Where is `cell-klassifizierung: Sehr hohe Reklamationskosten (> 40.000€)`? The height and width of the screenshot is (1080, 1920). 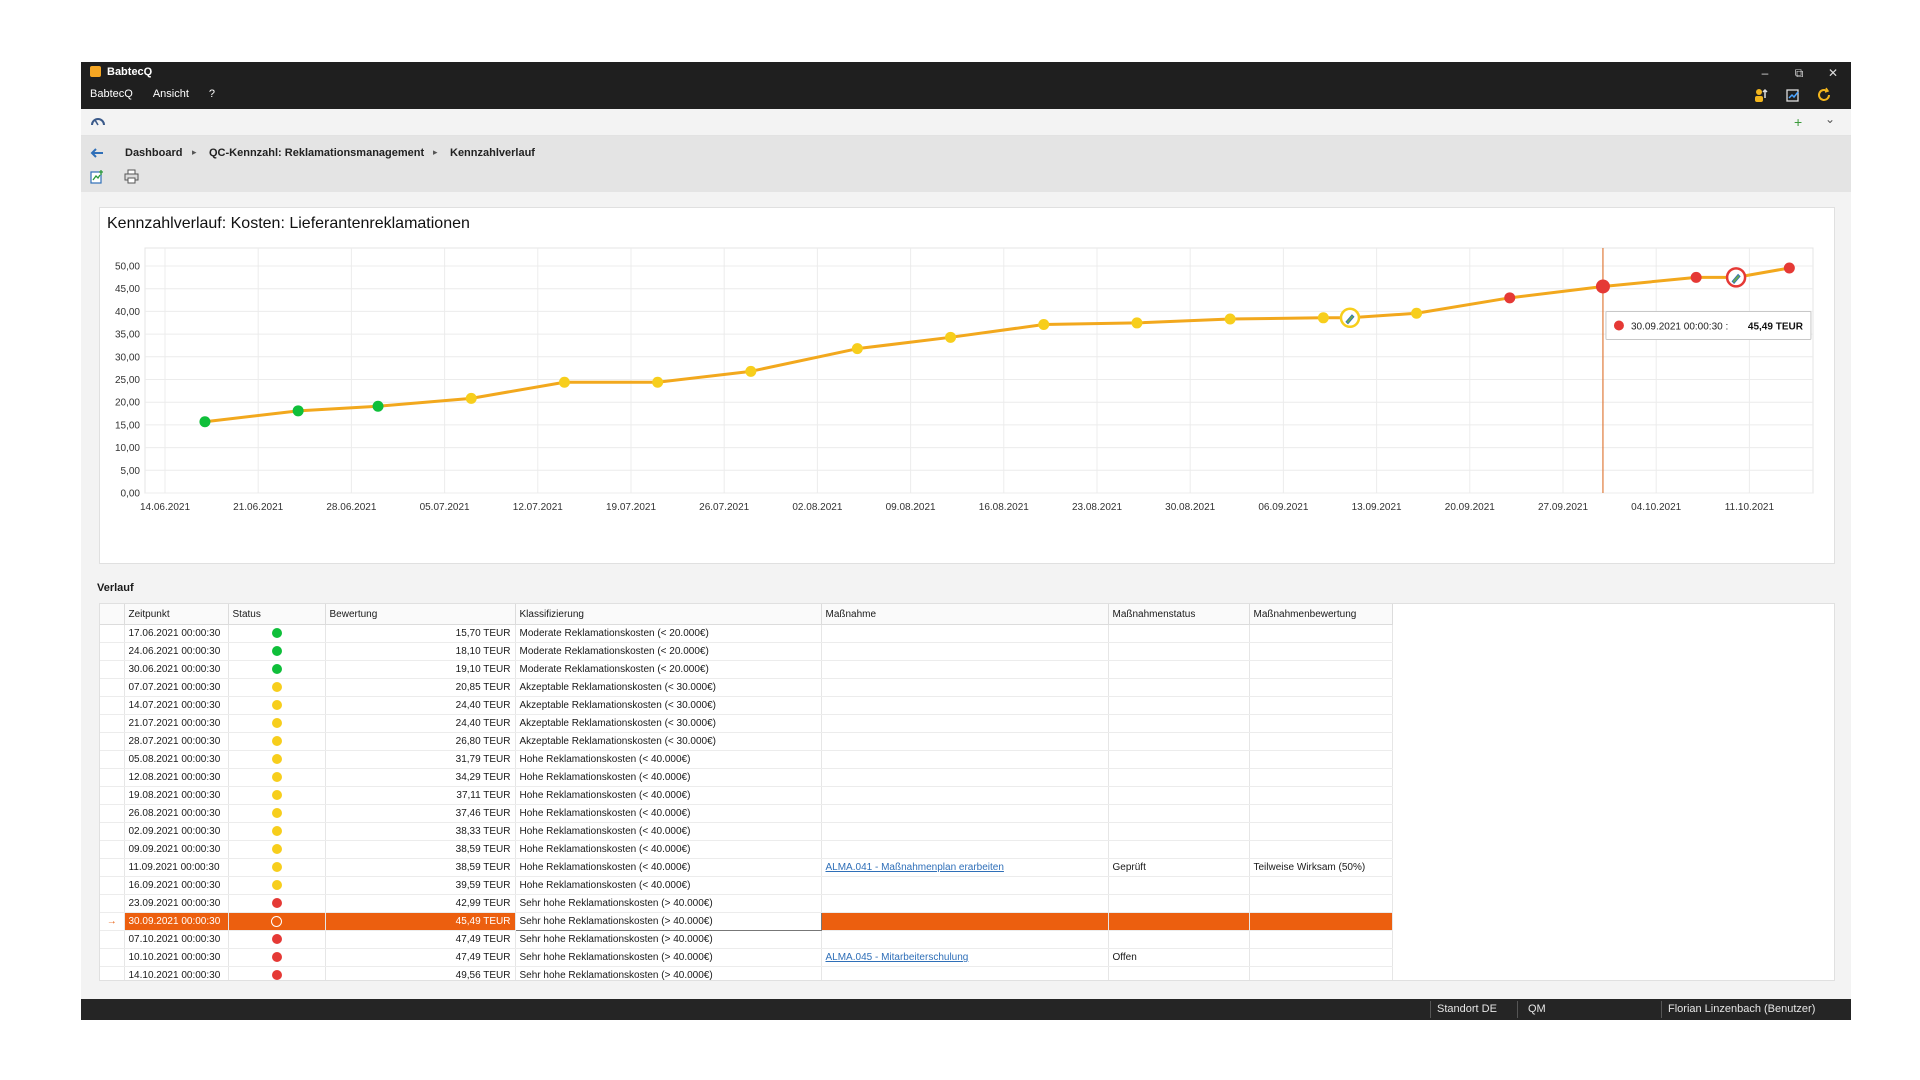 cell-klassifizierung: Sehr hohe Reklamationskosten (> 40.000€) is located at coordinates (668, 957).